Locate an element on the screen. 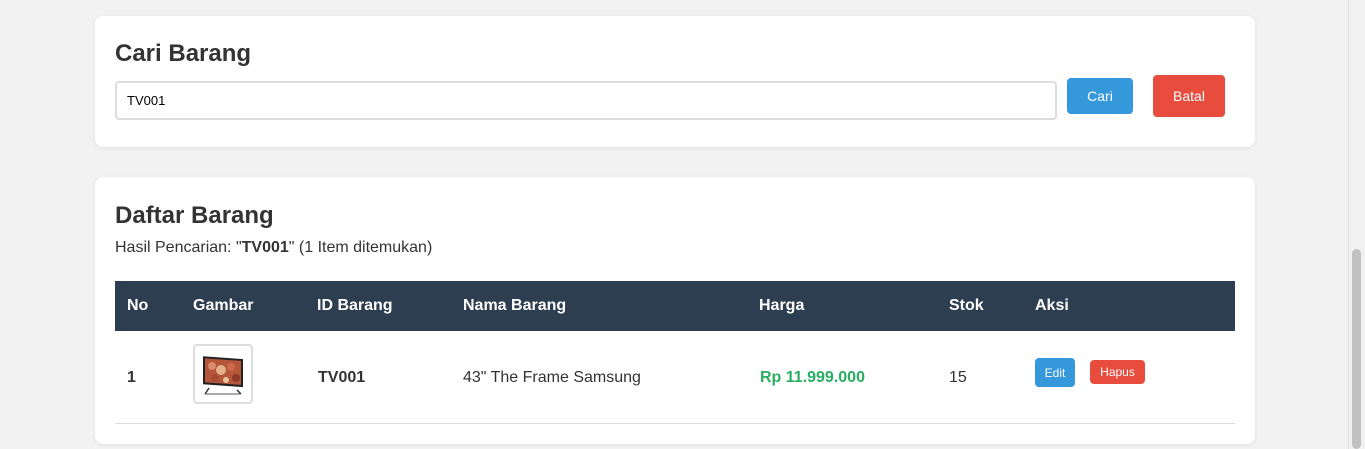 The height and width of the screenshot is (449, 1365). tv-image-icon is located at coordinates (223, 375).